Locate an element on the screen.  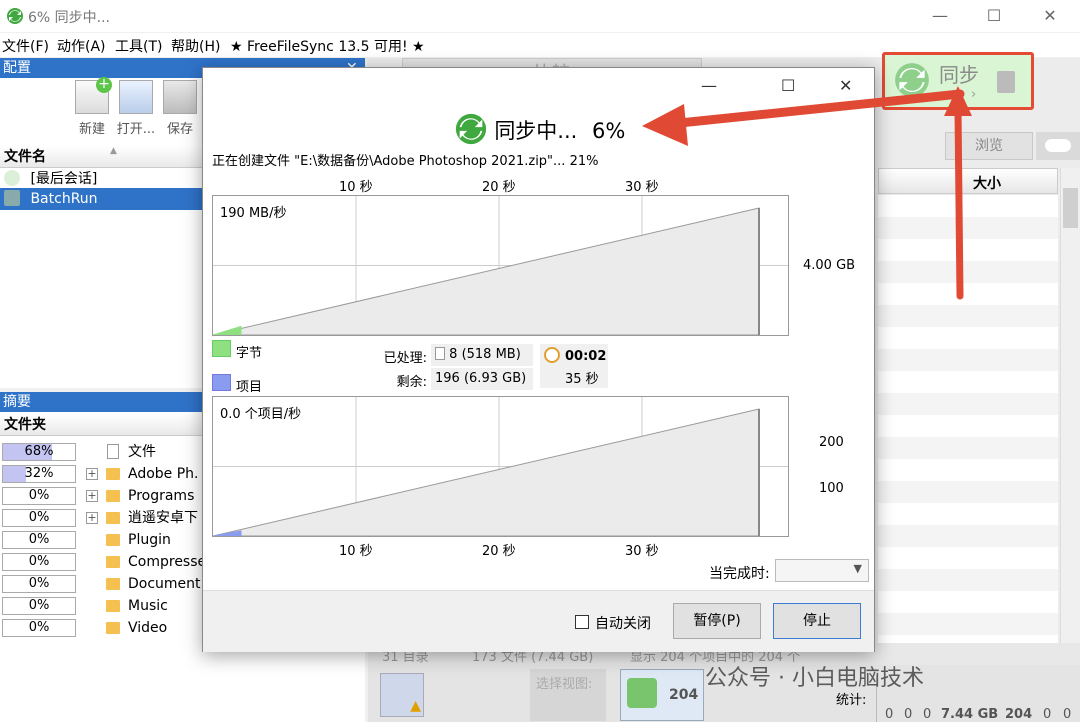
folder-name: Music is located at coordinates (148, 606).